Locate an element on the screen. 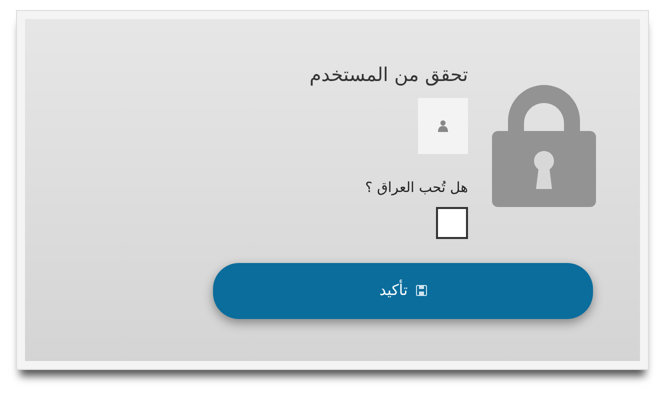  user-icon is located at coordinates (443, 126).